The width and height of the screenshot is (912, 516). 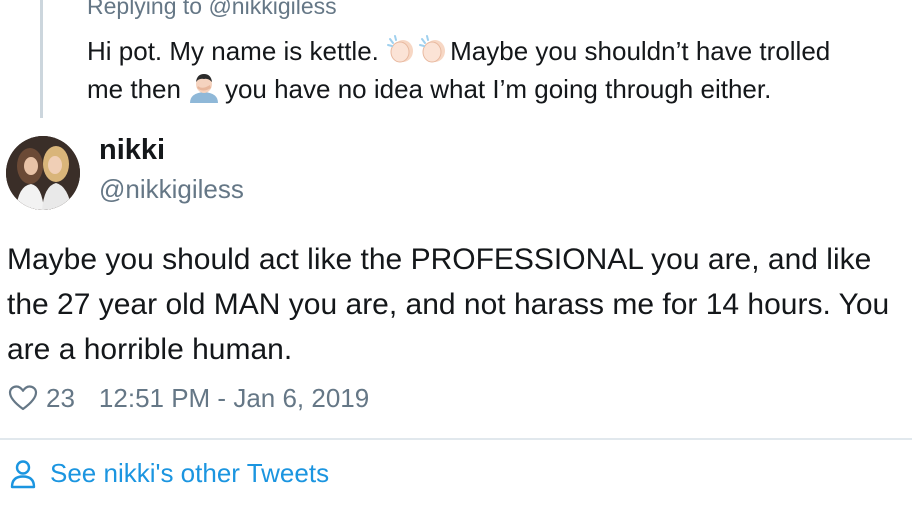 What do you see at coordinates (23, 473) in the screenshot?
I see `person-icon` at bounding box center [23, 473].